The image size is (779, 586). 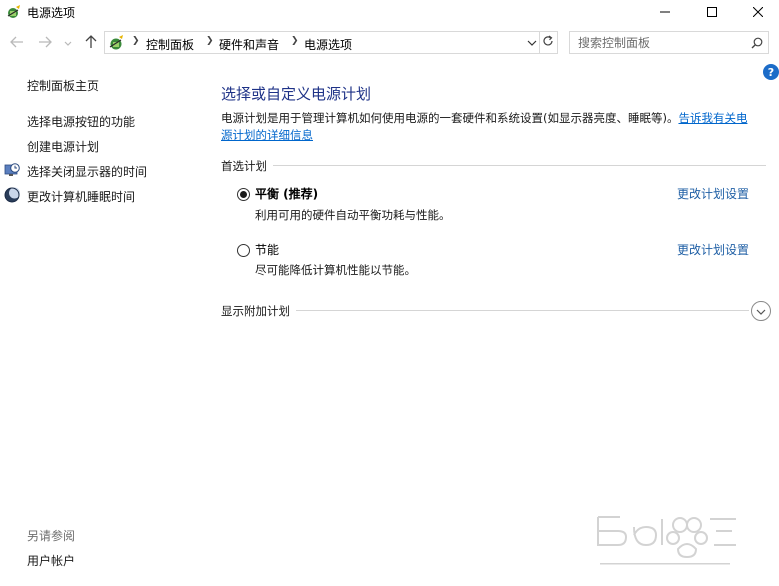 I want to click on refresh-icon, so click(x=548, y=42).